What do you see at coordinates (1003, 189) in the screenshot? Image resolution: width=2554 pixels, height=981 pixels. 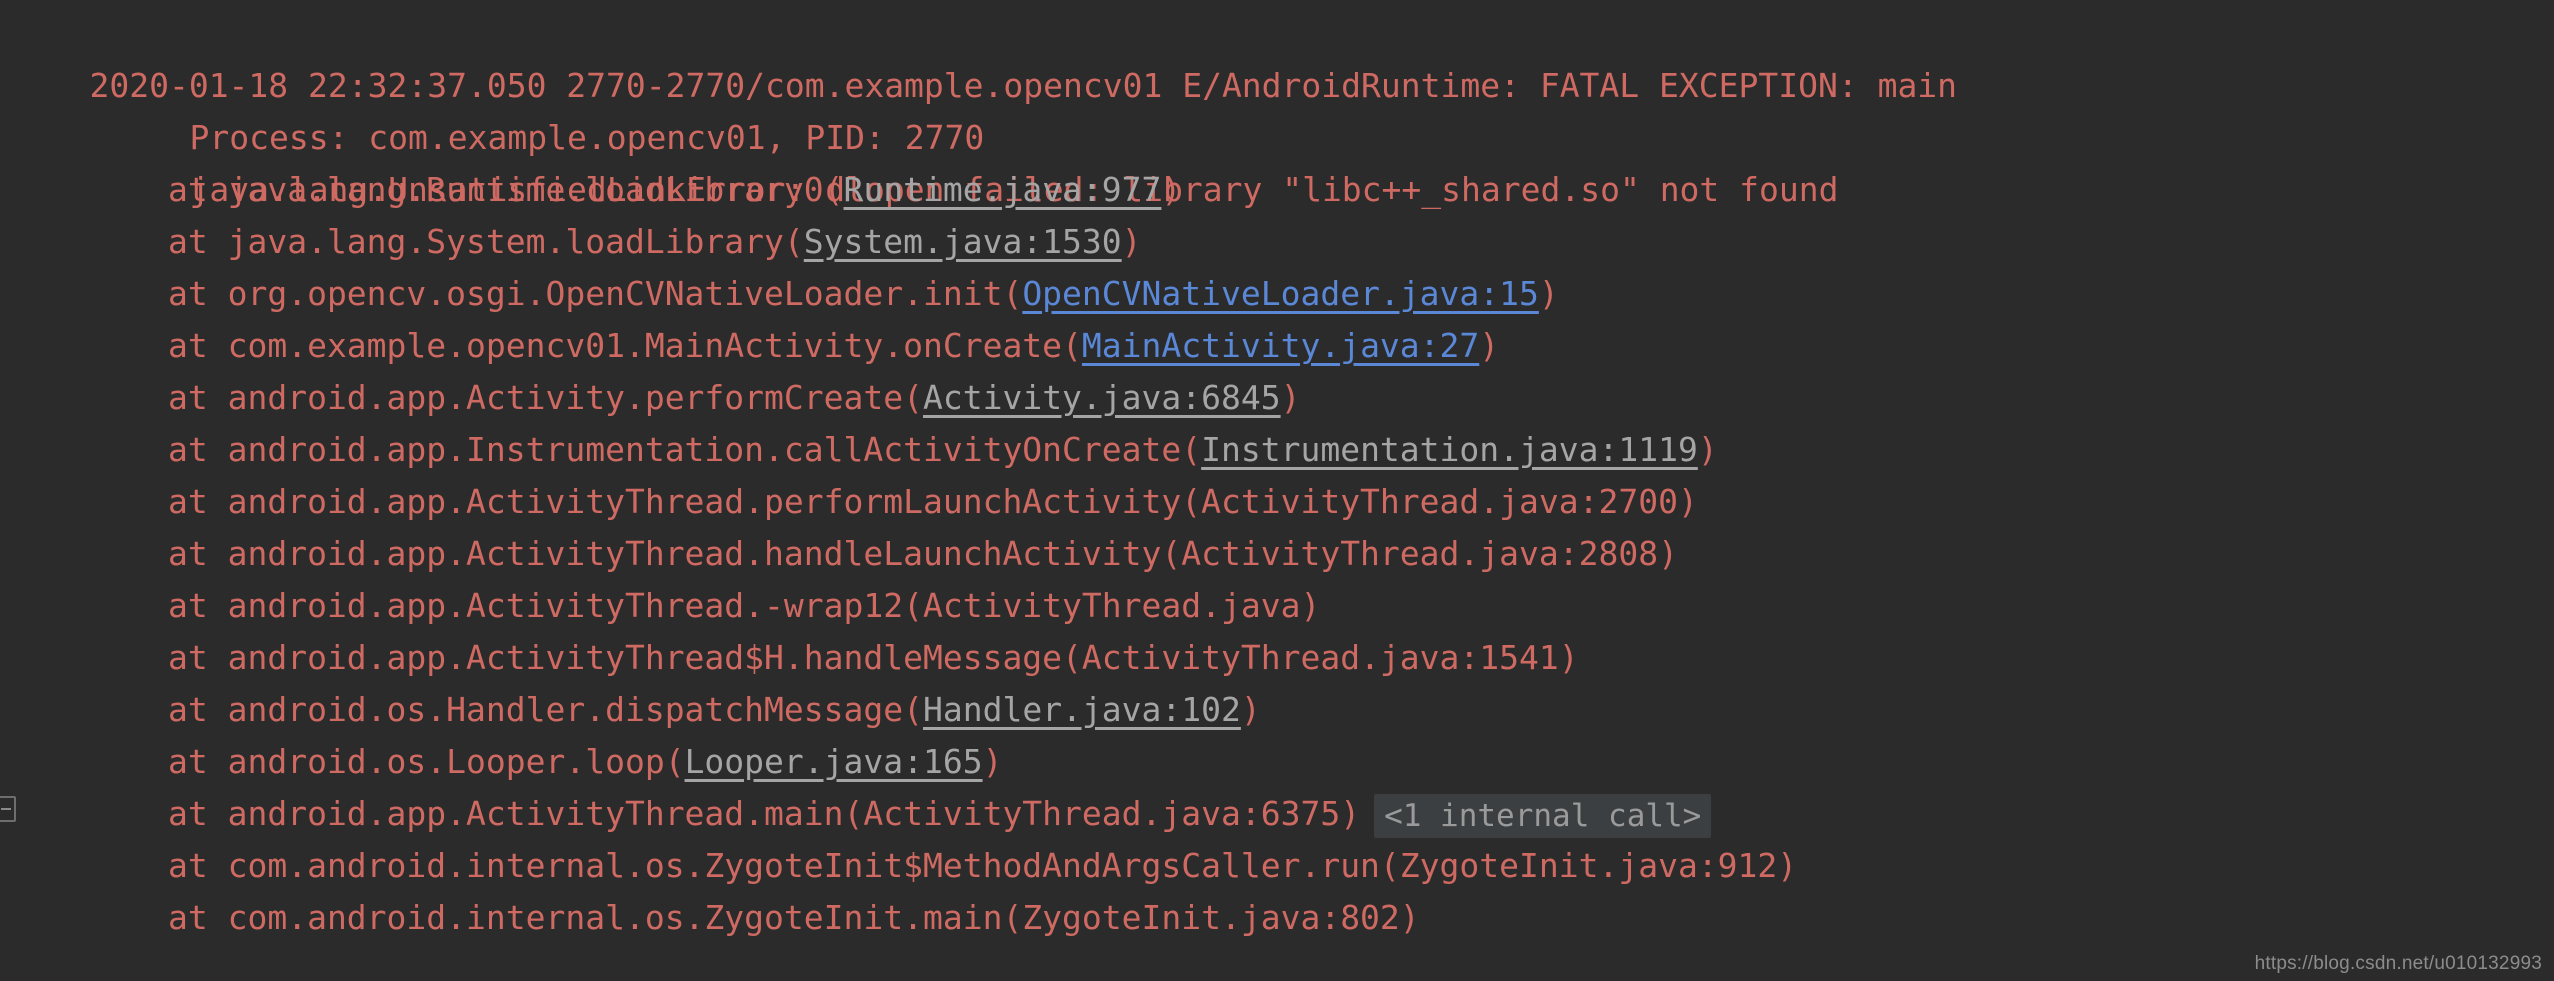 I see `source-link: Runtime.java:977` at bounding box center [1003, 189].